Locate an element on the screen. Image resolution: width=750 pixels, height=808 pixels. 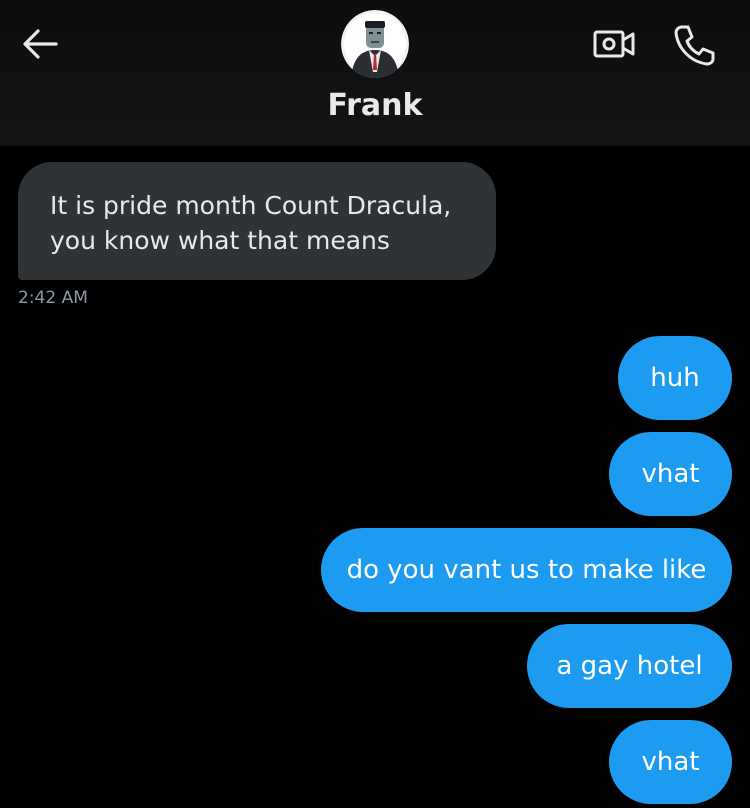
outgoing-message-text: huh is located at coordinates (675, 378).